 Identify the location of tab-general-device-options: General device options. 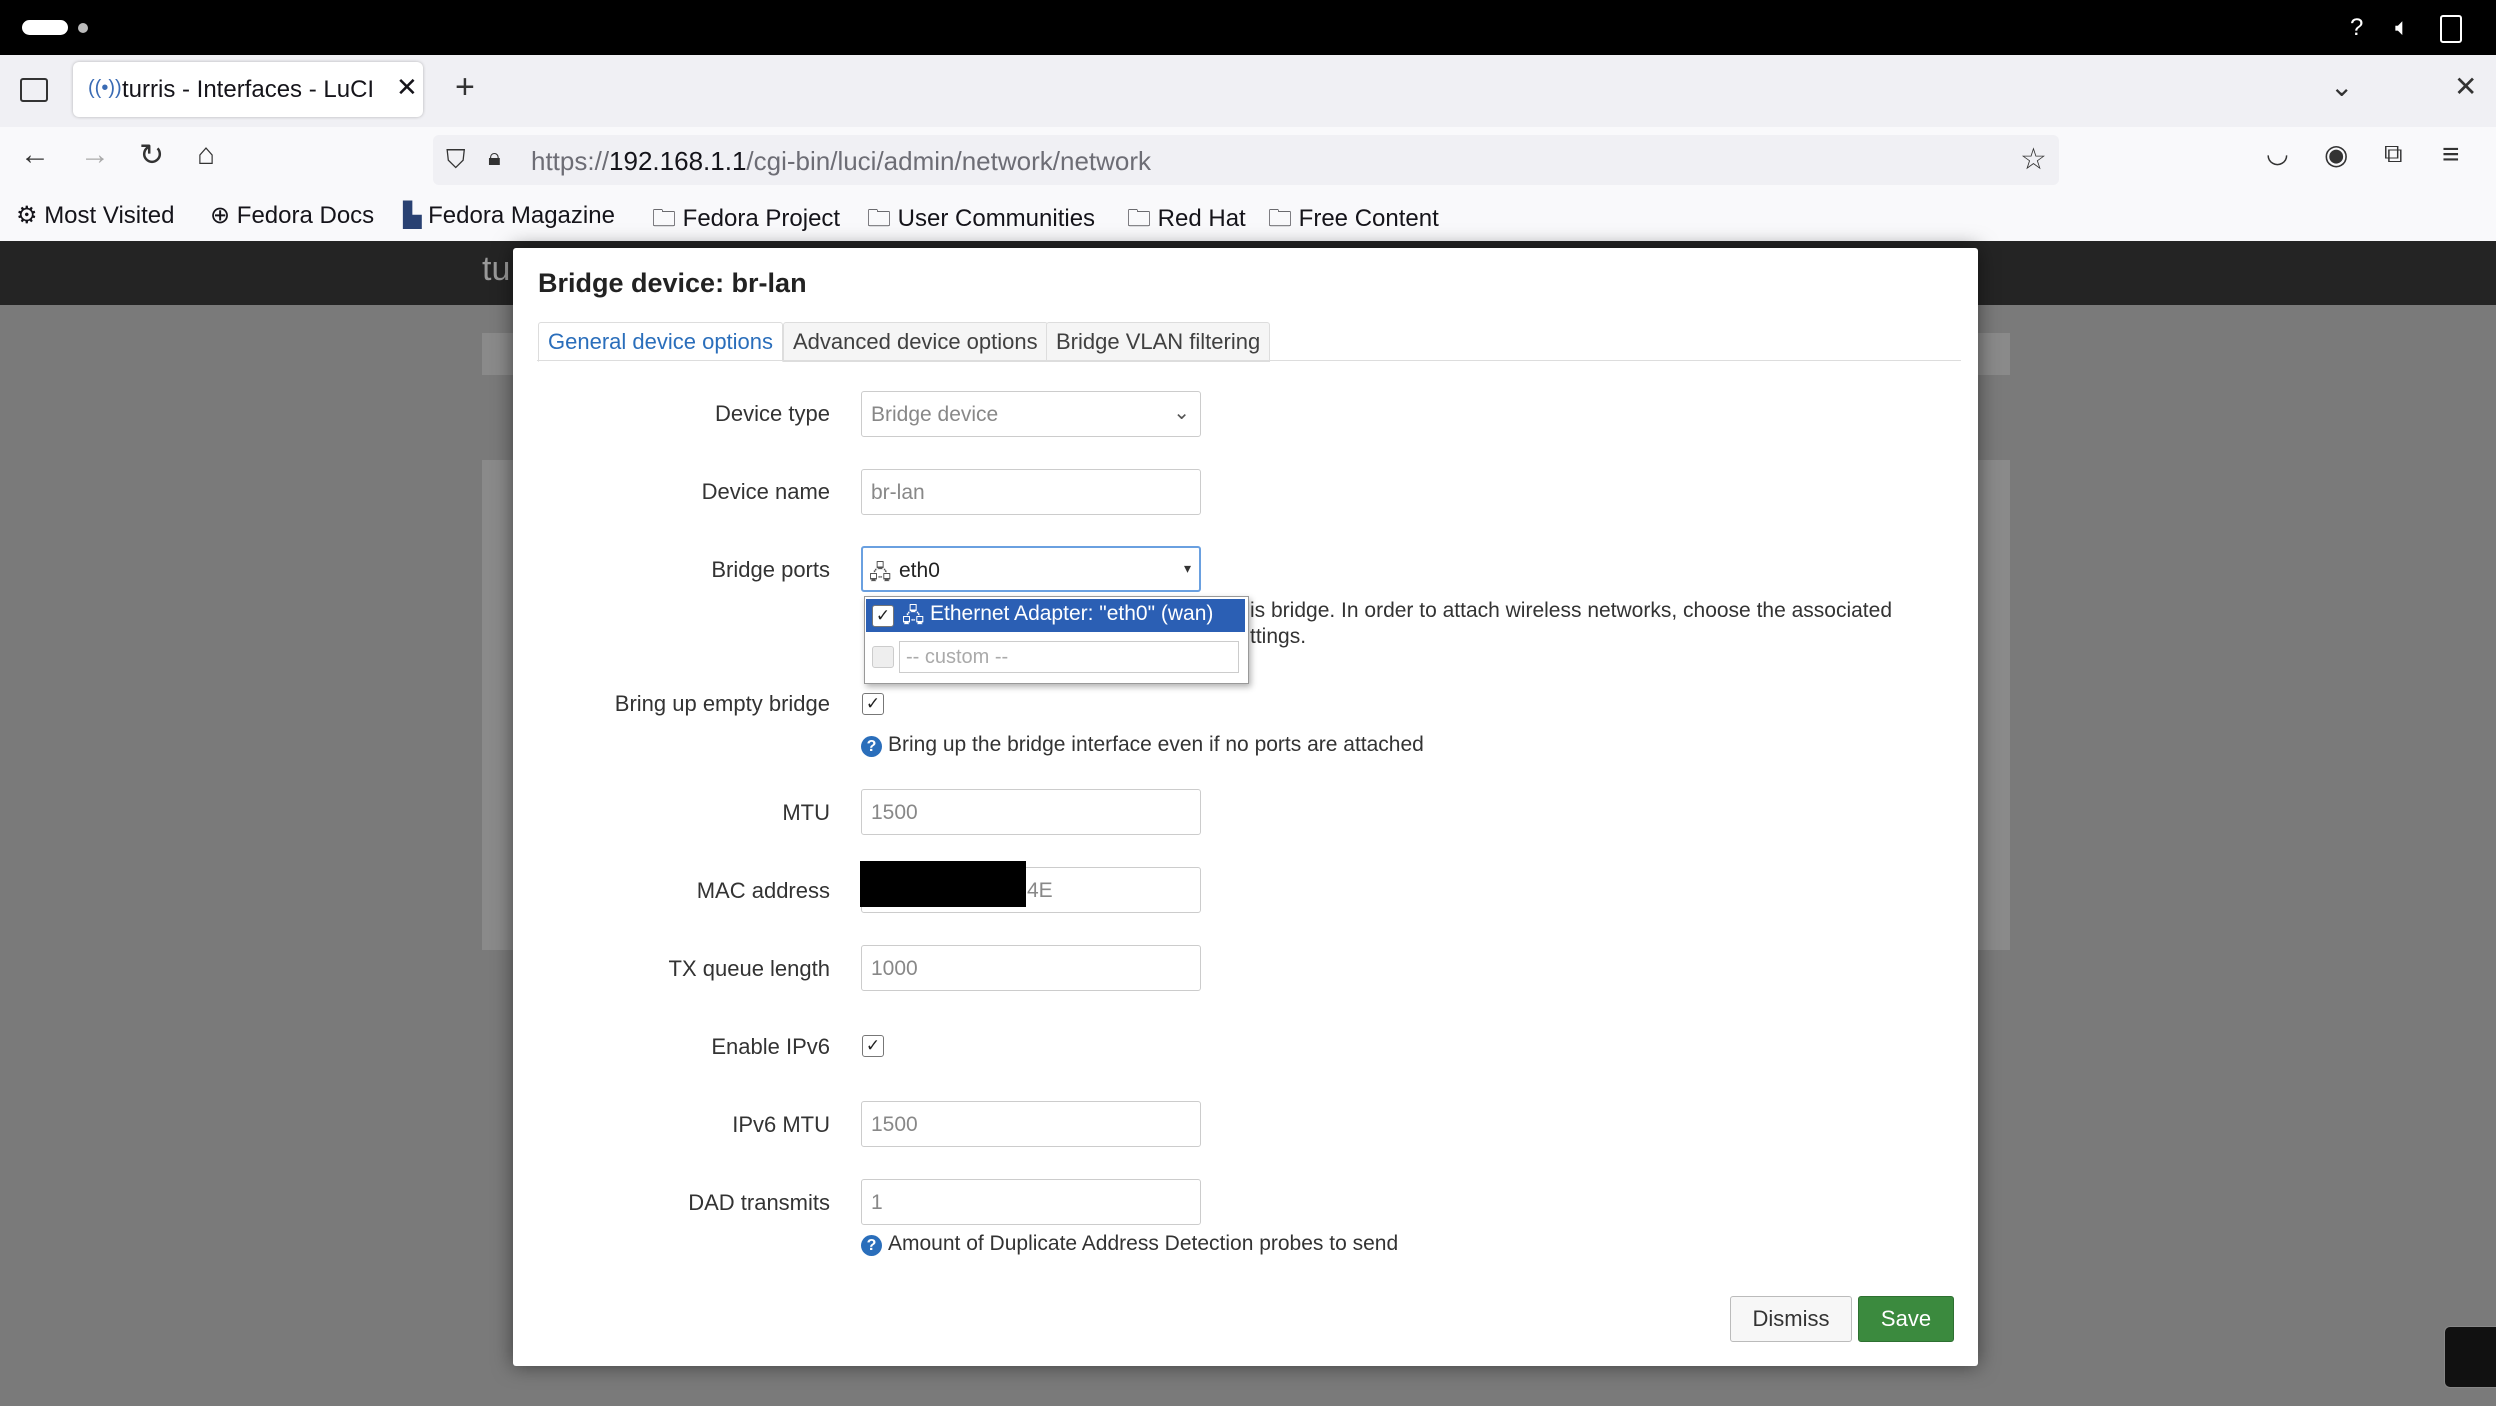
(661, 342).